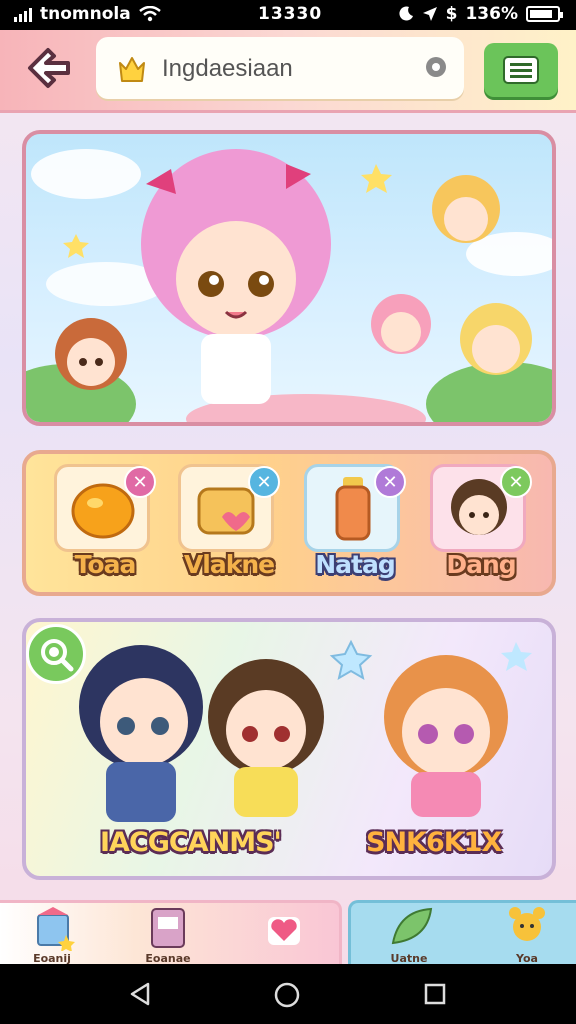 This screenshot has width=576, height=1024. I want to click on character-name-right: SNK6K1X, so click(434, 842).